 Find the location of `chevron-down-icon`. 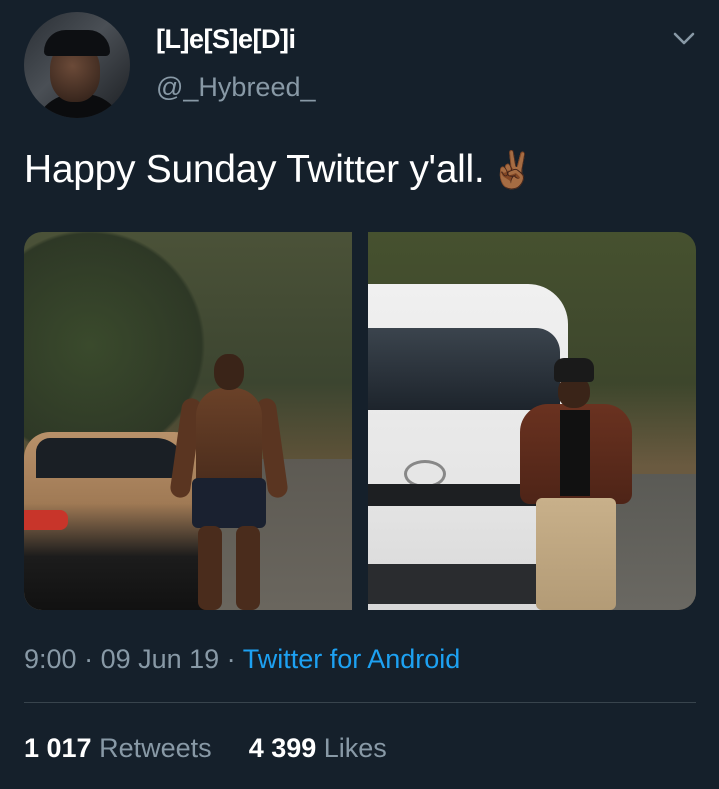

chevron-down-icon is located at coordinates (684, 38).